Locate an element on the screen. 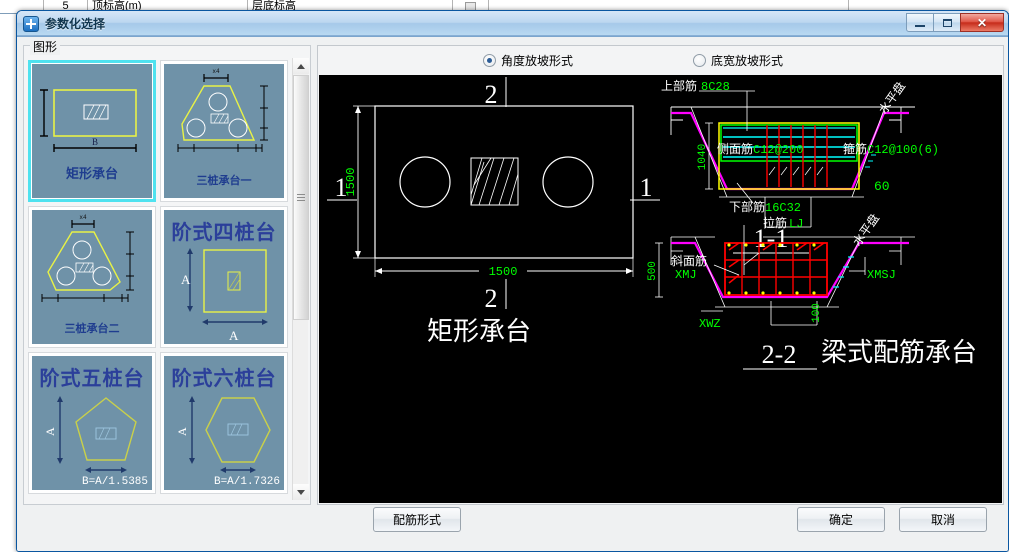 The width and height of the screenshot is (1009, 552). shape-thumb-label: 三桩承台二 is located at coordinates (92, 329).